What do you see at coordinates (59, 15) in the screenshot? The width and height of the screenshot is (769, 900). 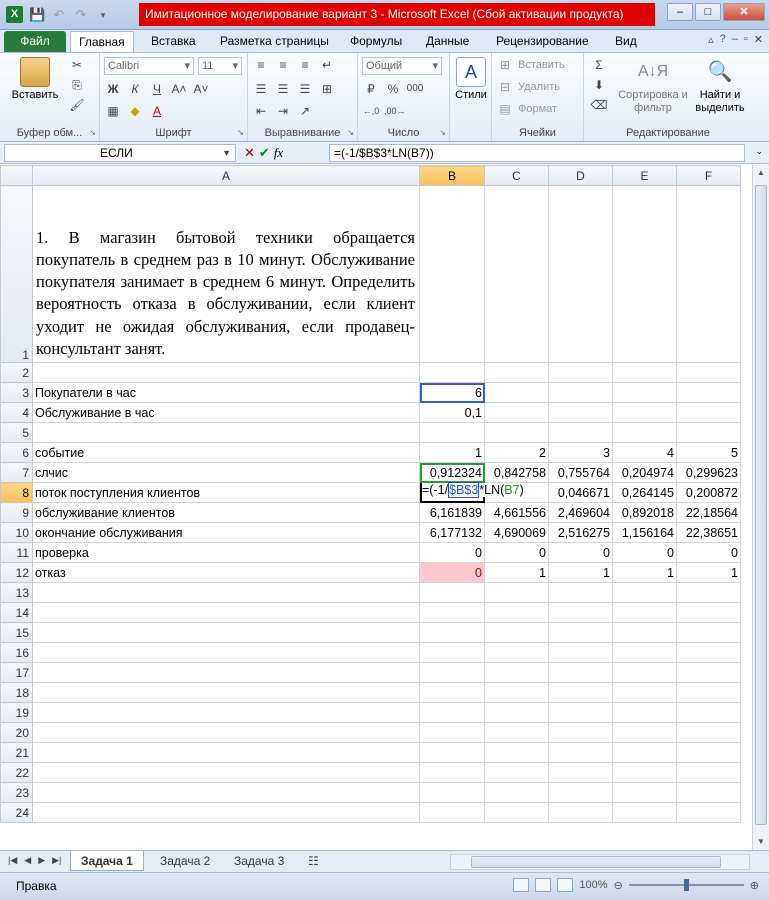 I see `undo-icon: ↶` at bounding box center [59, 15].